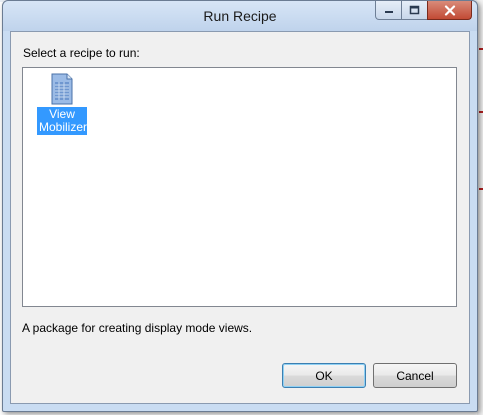  I want to click on maximize-button, so click(414, 10).